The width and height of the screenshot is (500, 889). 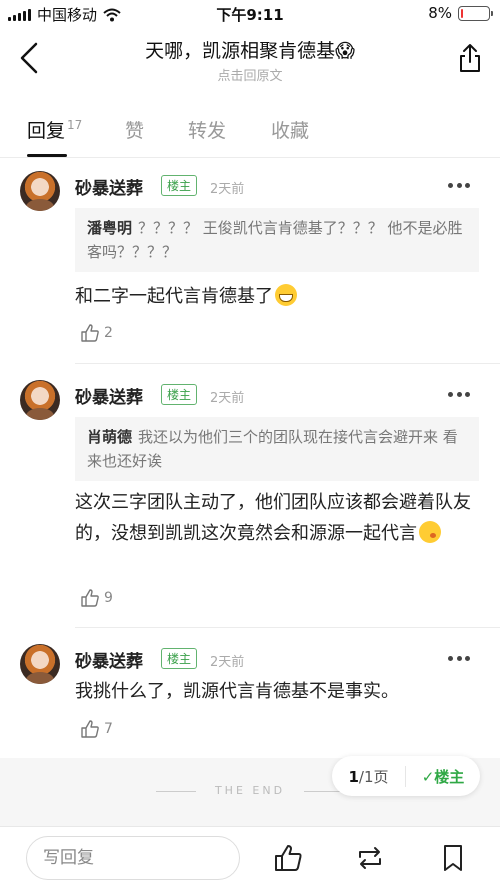 I want to click on like-count: 7, so click(x=108, y=729).